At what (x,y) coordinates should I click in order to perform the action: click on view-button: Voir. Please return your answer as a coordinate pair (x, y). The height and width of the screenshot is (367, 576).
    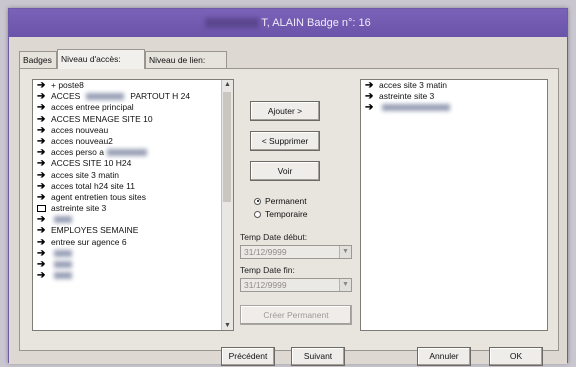
    Looking at the image, I should click on (285, 171).